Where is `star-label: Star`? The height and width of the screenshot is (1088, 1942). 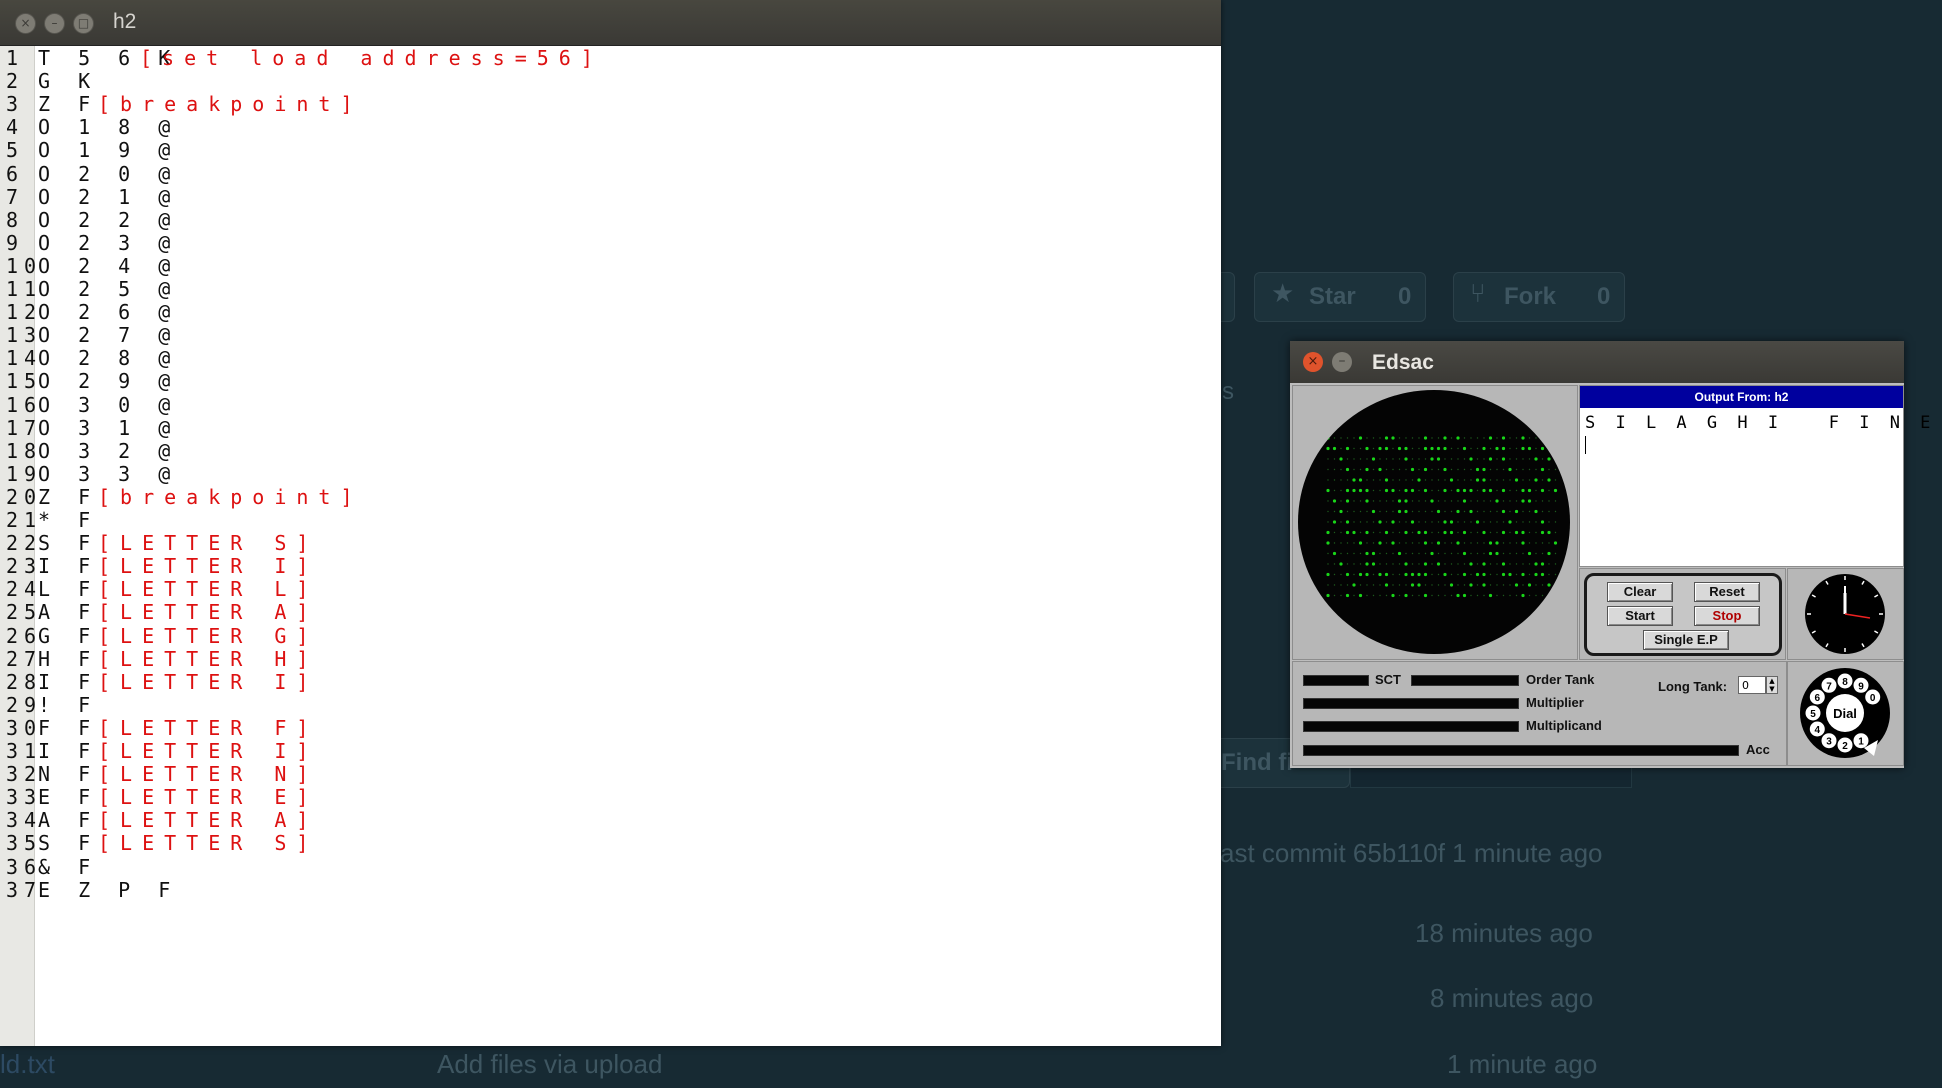
star-label: Star is located at coordinates (1332, 296).